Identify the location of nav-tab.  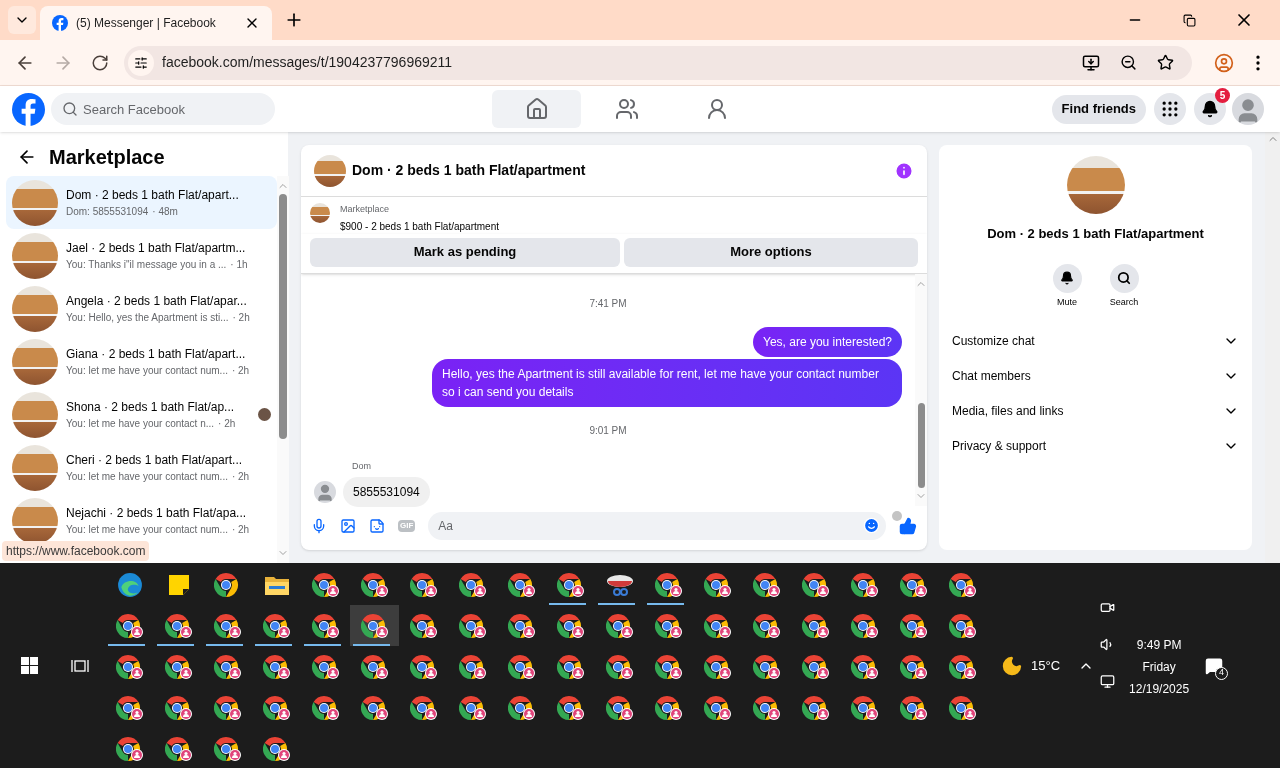
(536, 109).